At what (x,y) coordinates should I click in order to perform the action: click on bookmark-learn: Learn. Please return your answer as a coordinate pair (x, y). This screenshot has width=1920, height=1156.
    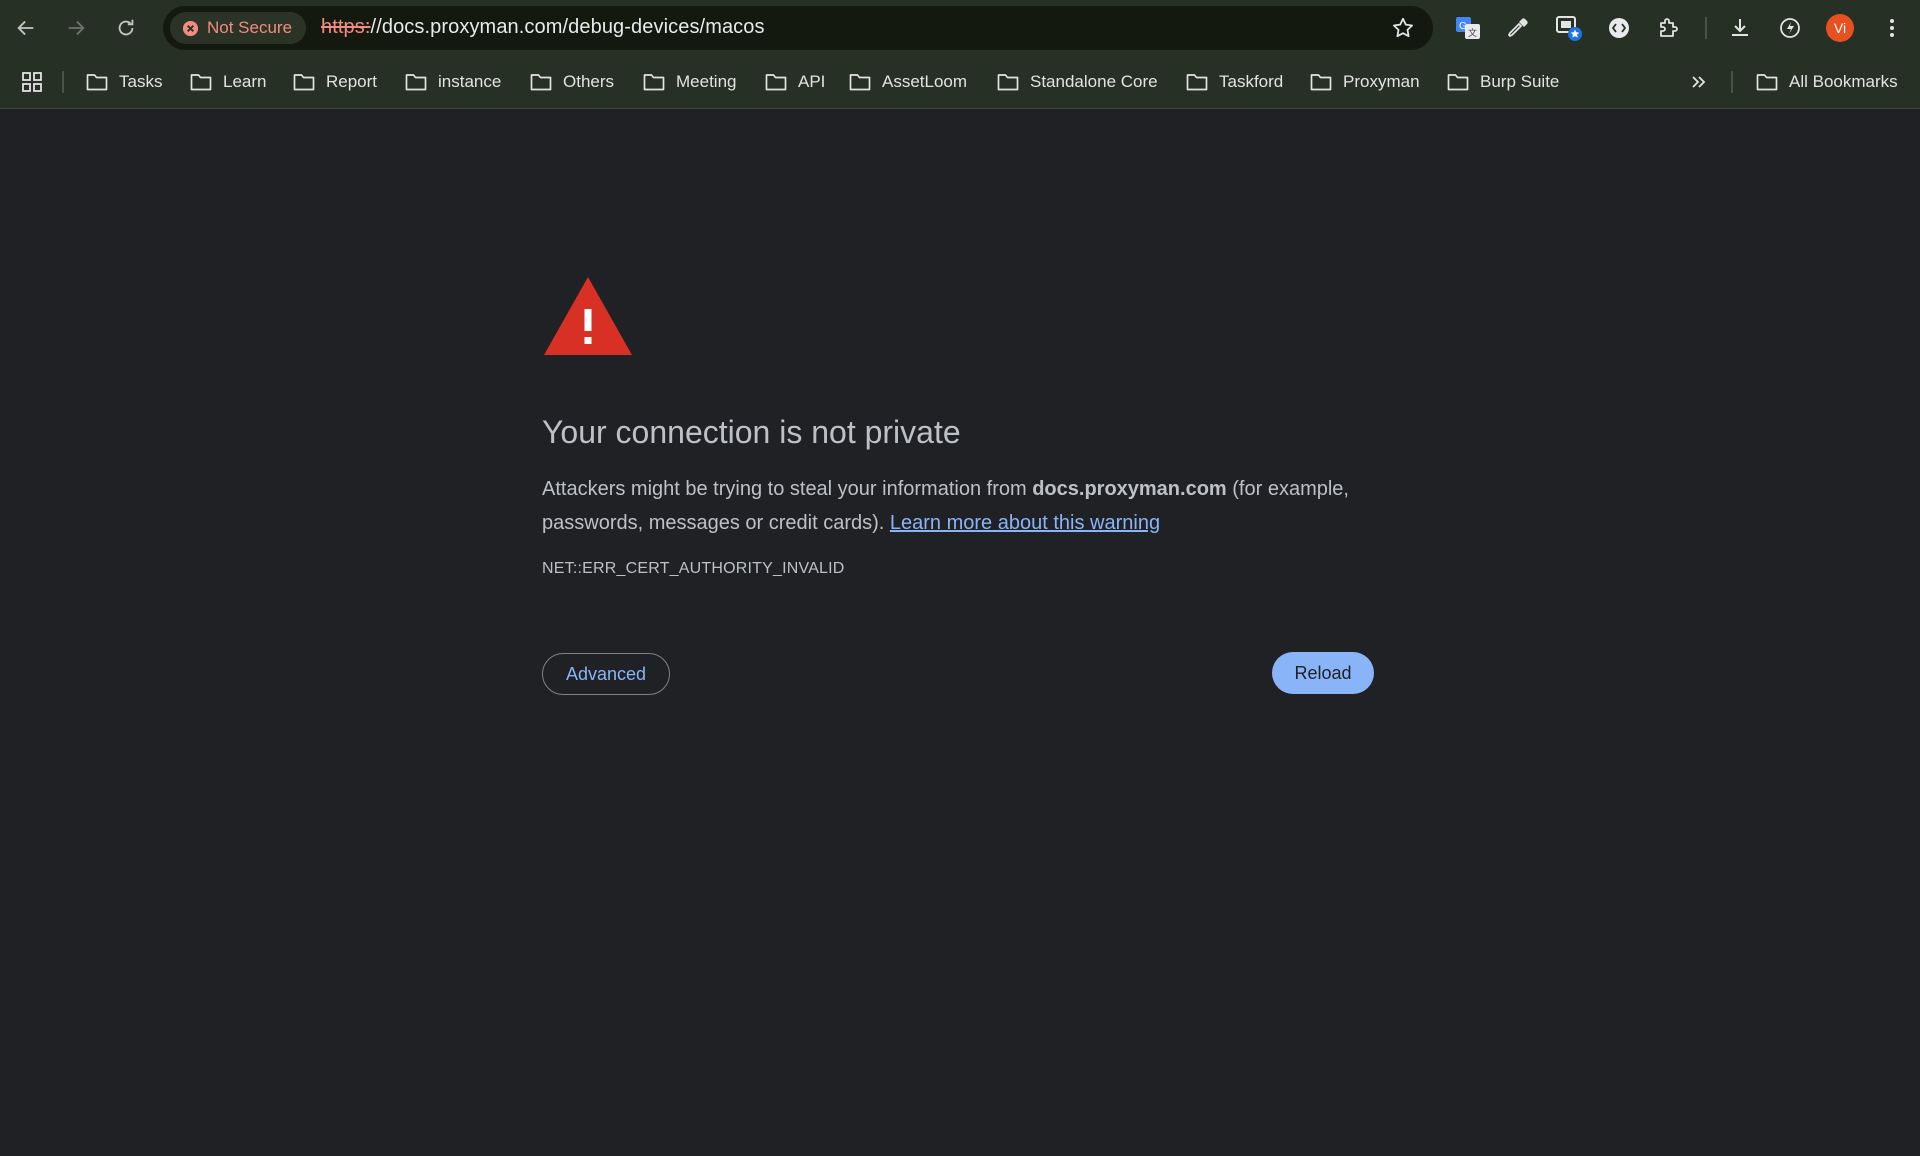
    Looking at the image, I should click on (228, 82).